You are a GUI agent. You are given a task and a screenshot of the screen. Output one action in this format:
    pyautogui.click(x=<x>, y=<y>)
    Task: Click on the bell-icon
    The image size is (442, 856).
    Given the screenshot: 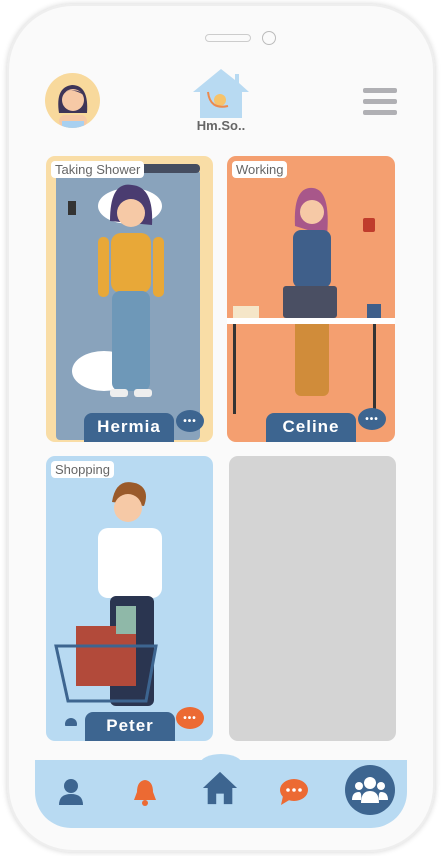 What is the action you would take?
    pyautogui.click(x=145, y=792)
    